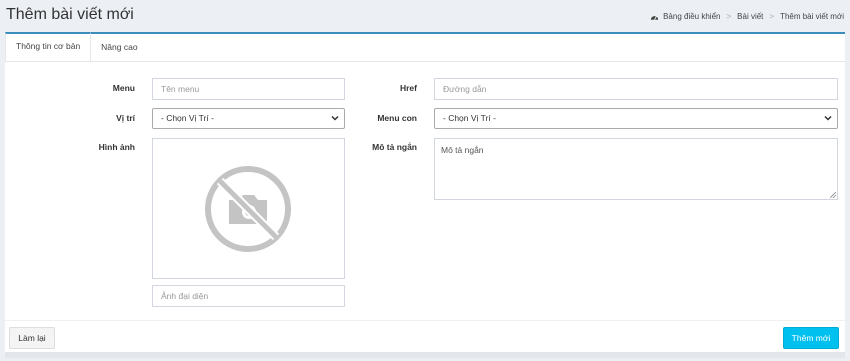  What do you see at coordinates (425, 47) in the screenshot?
I see `tab-bar: Thông tin cơ bản Nâng cao` at bounding box center [425, 47].